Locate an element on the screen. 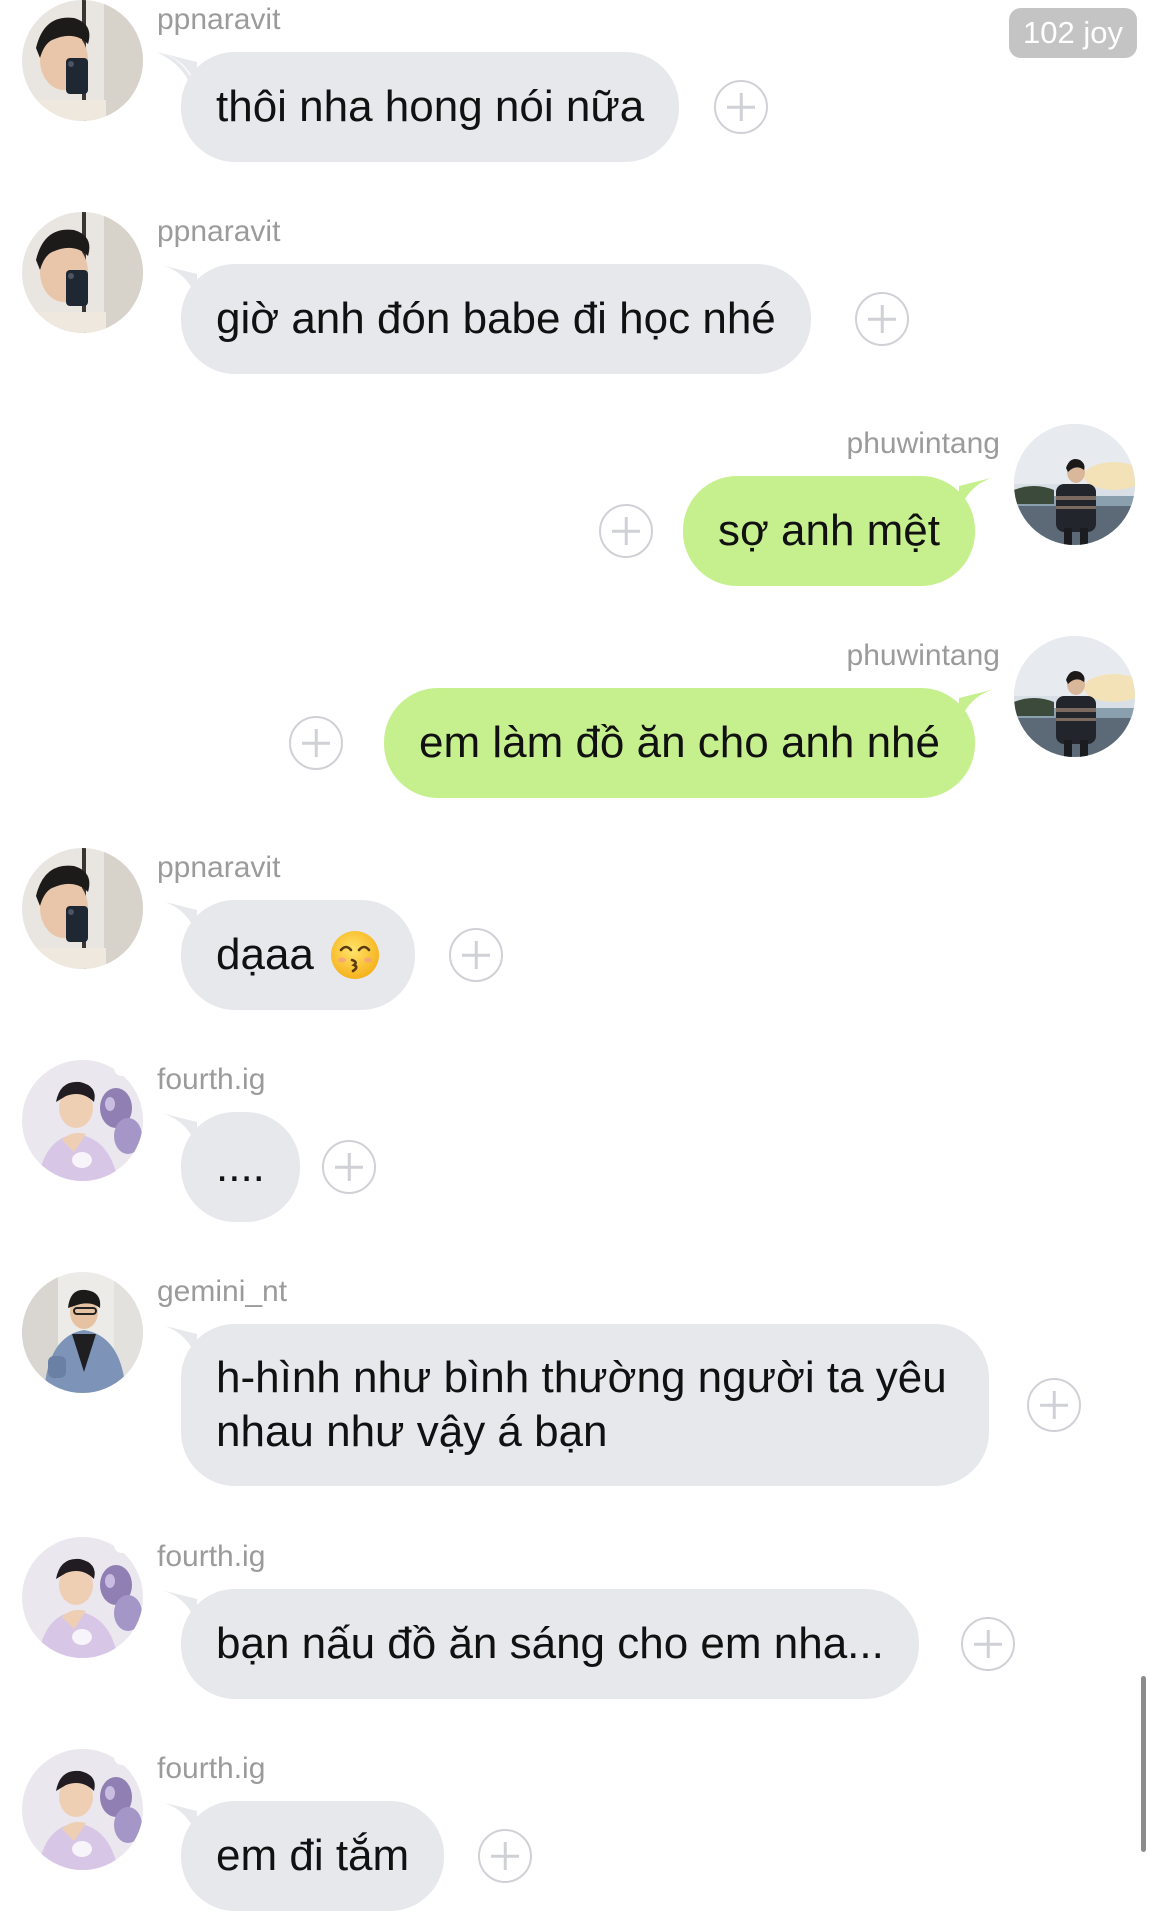 The height and width of the screenshot is (1920, 1149). message-bubble: em đi tắm is located at coordinates (301, 1856).